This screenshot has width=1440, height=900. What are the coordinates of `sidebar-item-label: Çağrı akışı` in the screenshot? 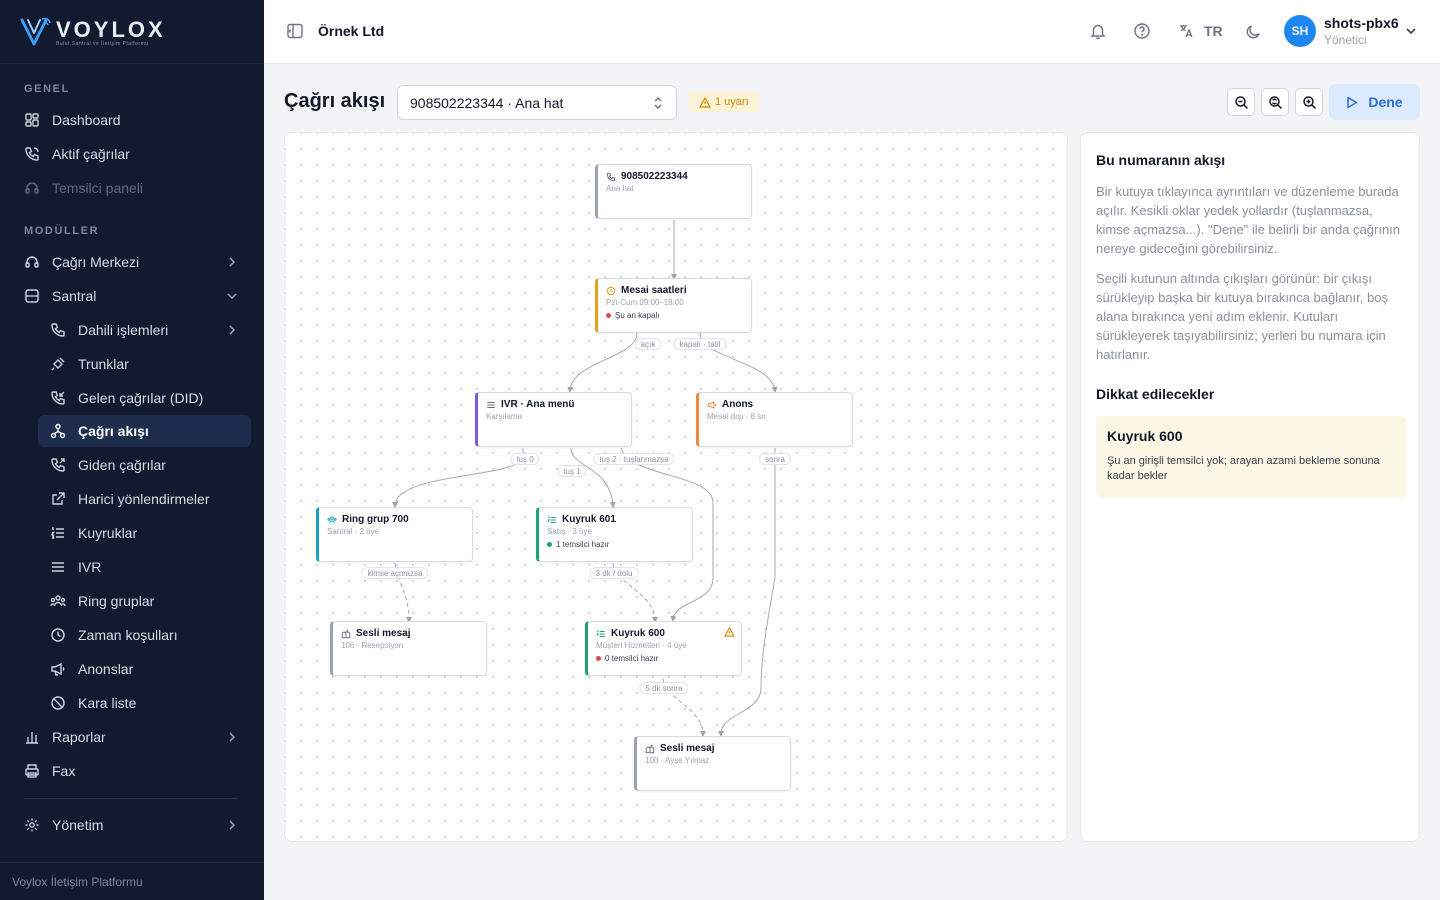 It's located at (113, 431).